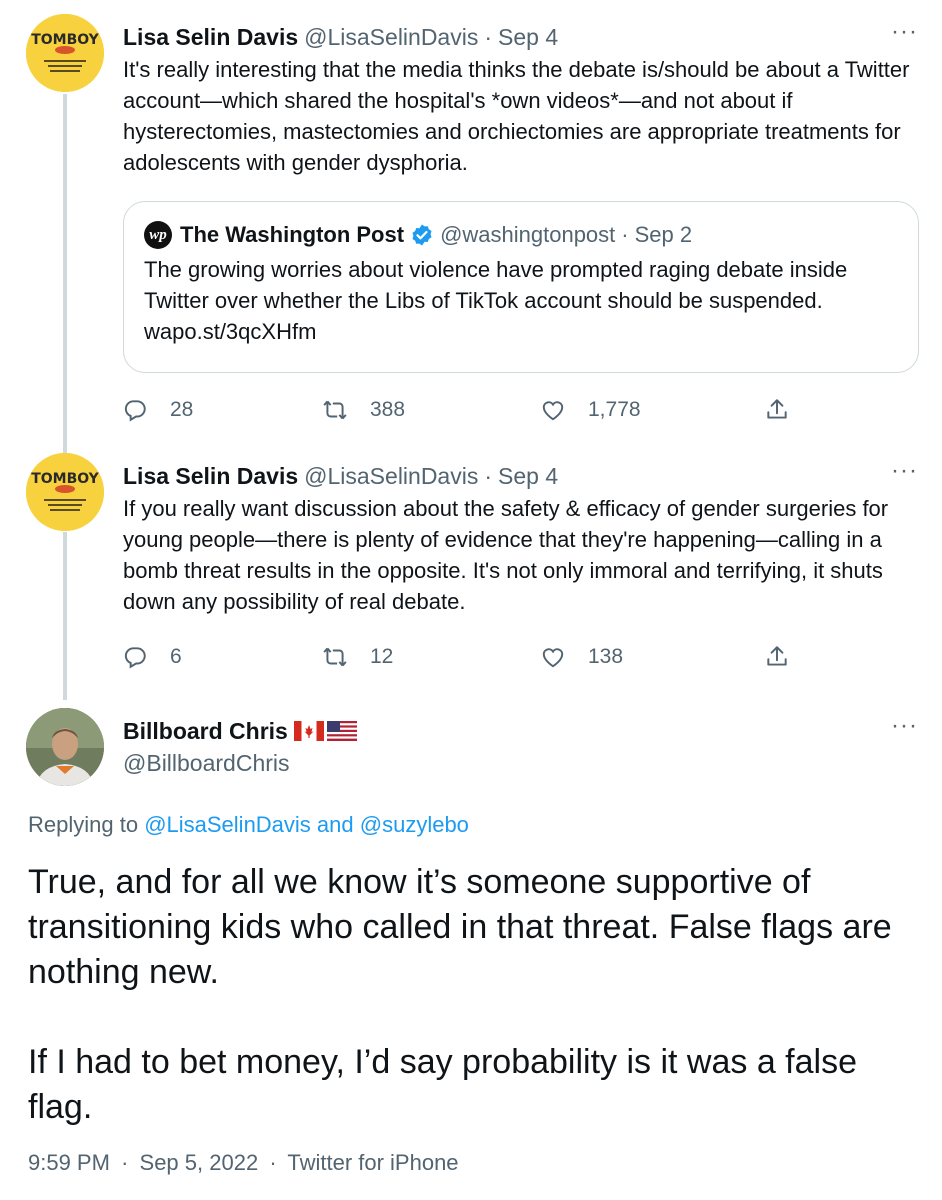  Describe the element at coordinates (614, 409) in the screenshot. I see `like-count: 1,778` at that location.